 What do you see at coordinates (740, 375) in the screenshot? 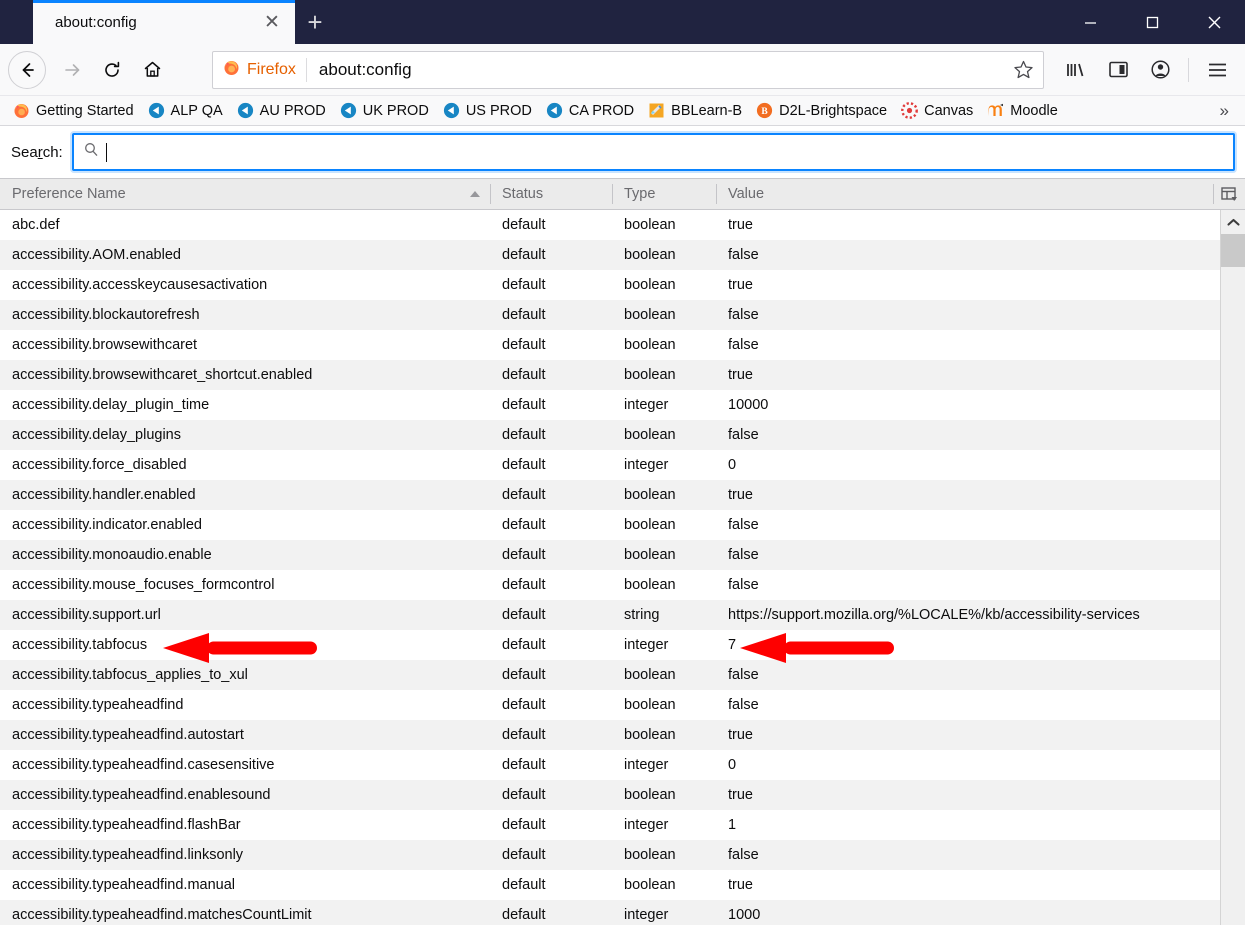
I see `cell-value: true` at bounding box center [740, 375].